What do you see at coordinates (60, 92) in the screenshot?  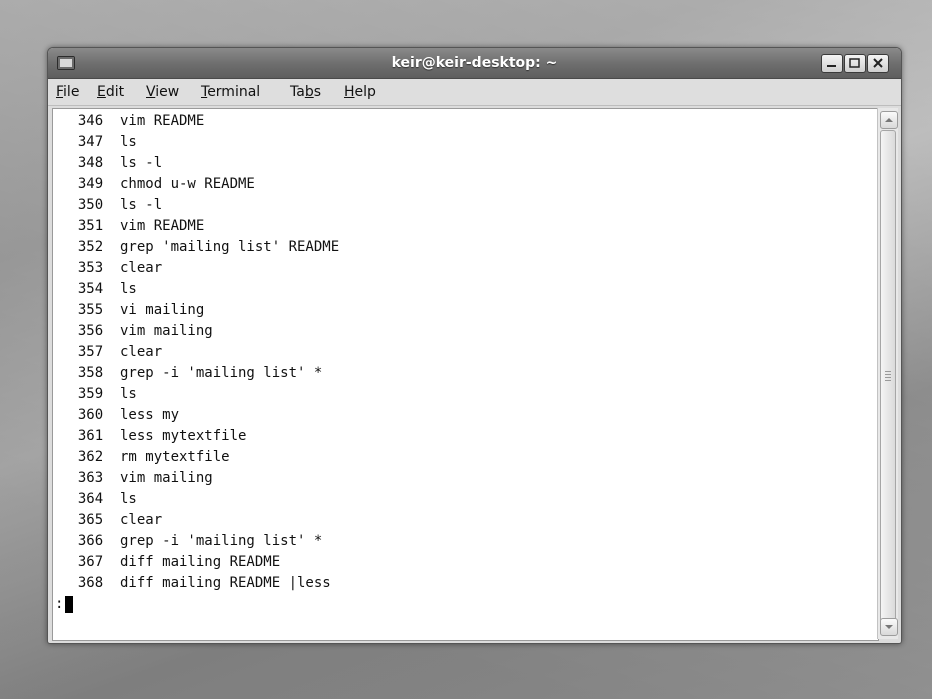 I see `menu-file-accel: F` at bounding box center [60, 92].